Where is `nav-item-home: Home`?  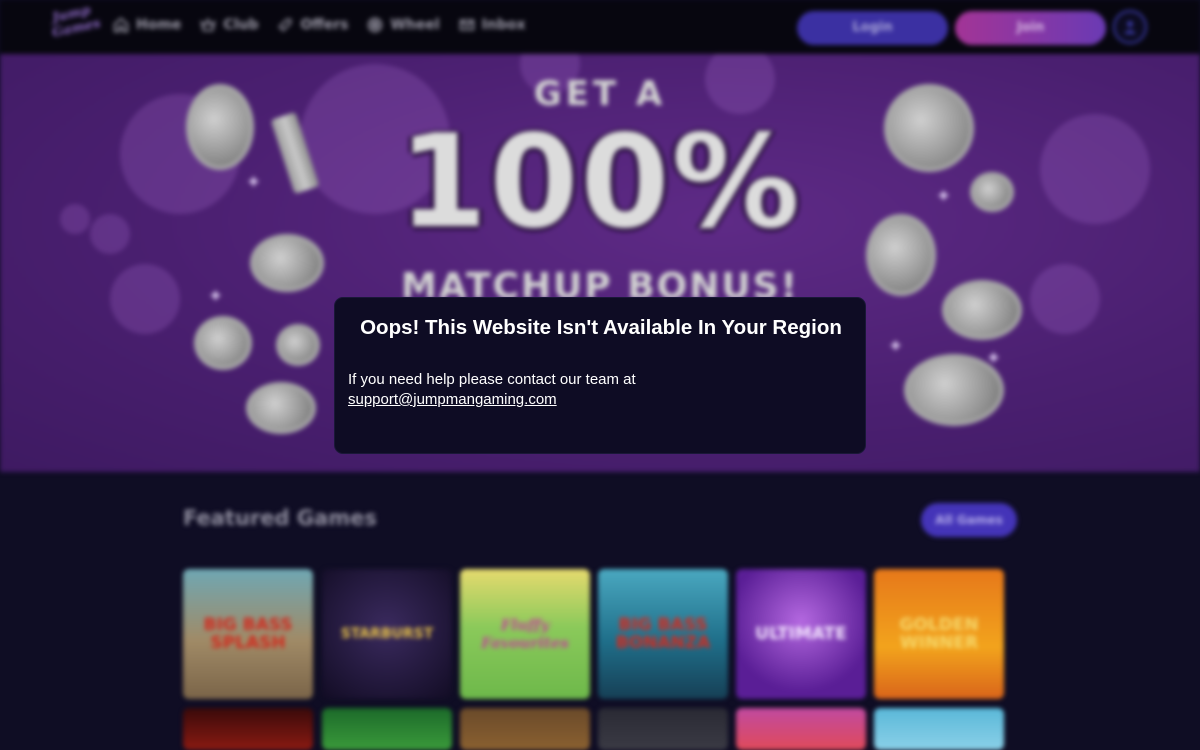 nav-item-home: Home is located at coordinates (146, 25).